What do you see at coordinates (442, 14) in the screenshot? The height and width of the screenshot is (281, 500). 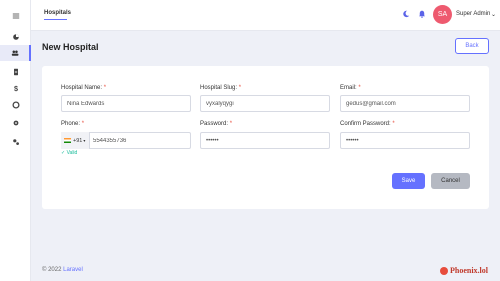 I see `avatar: SA` at bounding box center [442, 14].